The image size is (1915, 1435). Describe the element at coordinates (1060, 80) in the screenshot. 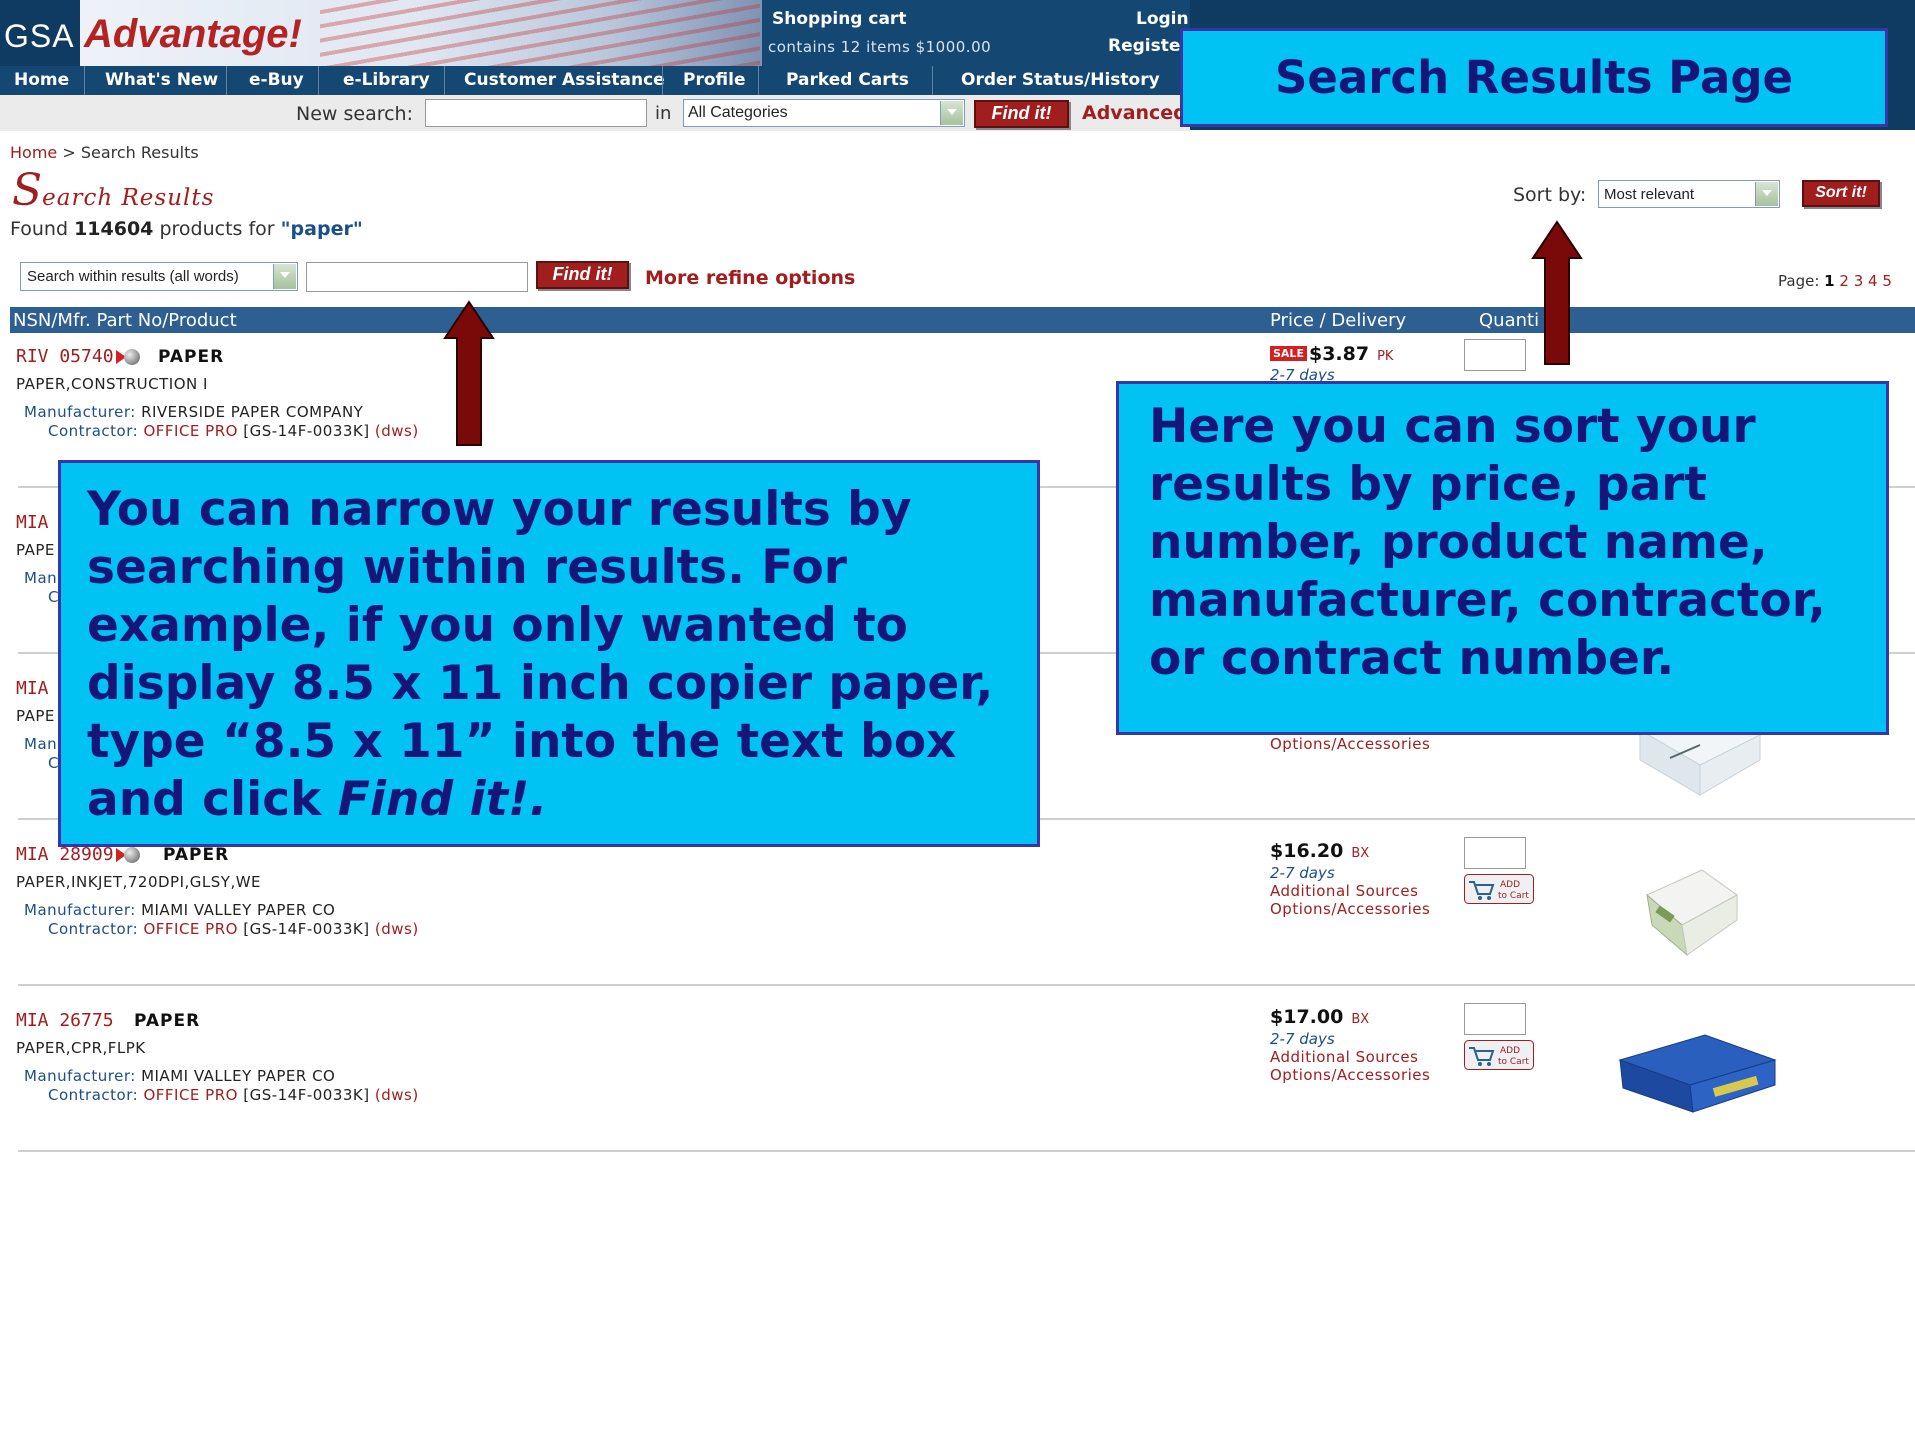

I see `nav-order-status: Order Status/History` at that location.